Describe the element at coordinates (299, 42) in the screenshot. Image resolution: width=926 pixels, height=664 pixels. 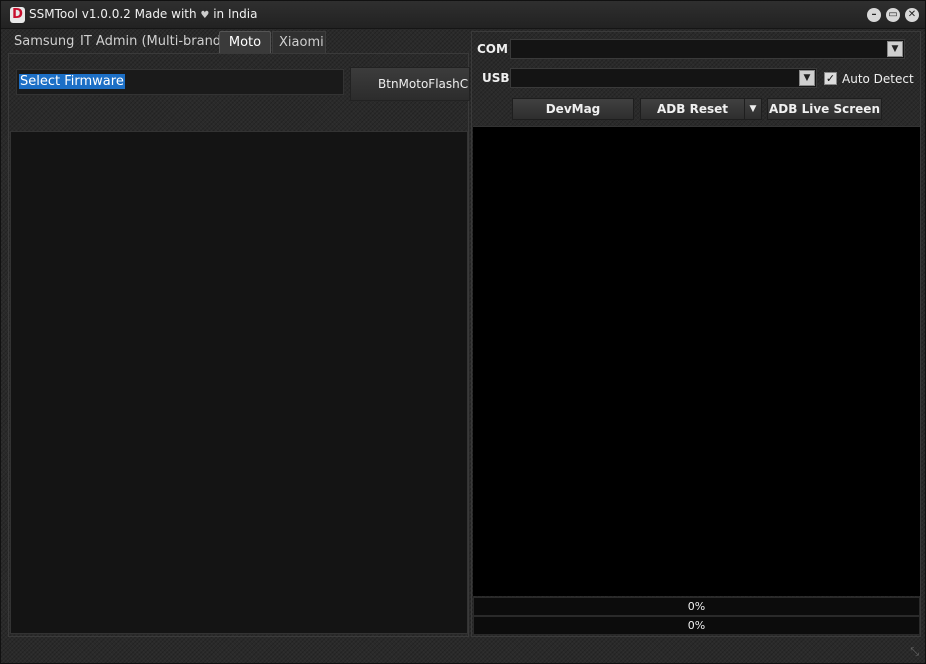
I see `tab-xiaomi: Xiaomi` at that location.